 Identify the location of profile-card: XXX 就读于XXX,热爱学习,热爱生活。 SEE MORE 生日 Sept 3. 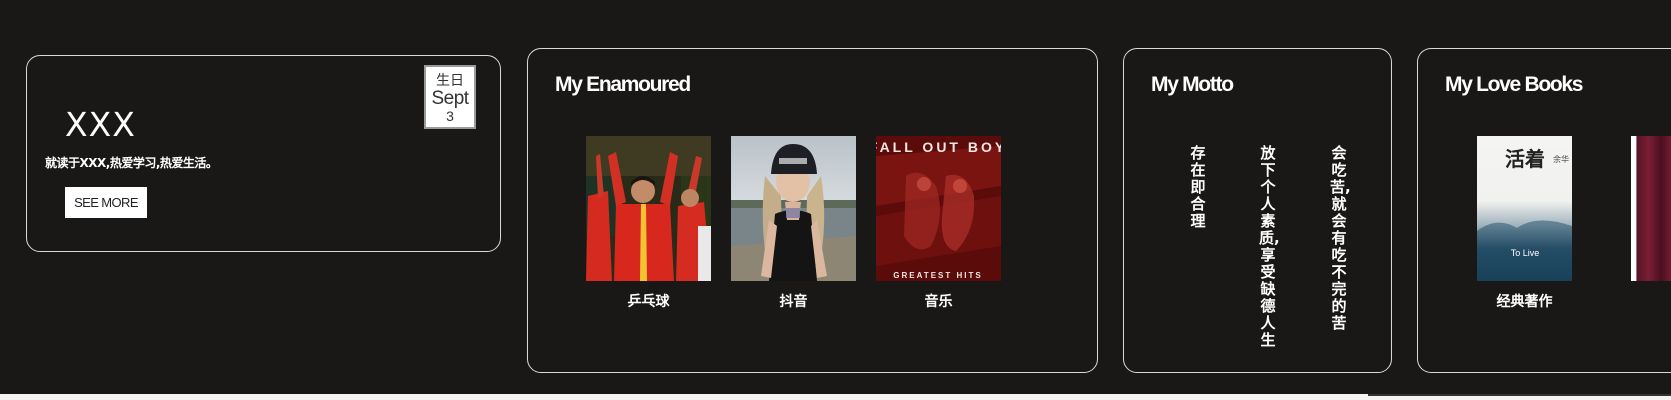
(263, 153).